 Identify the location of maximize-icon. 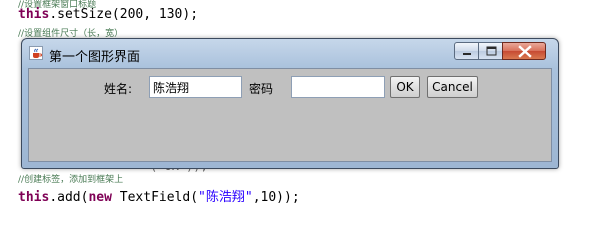
(491, 51).